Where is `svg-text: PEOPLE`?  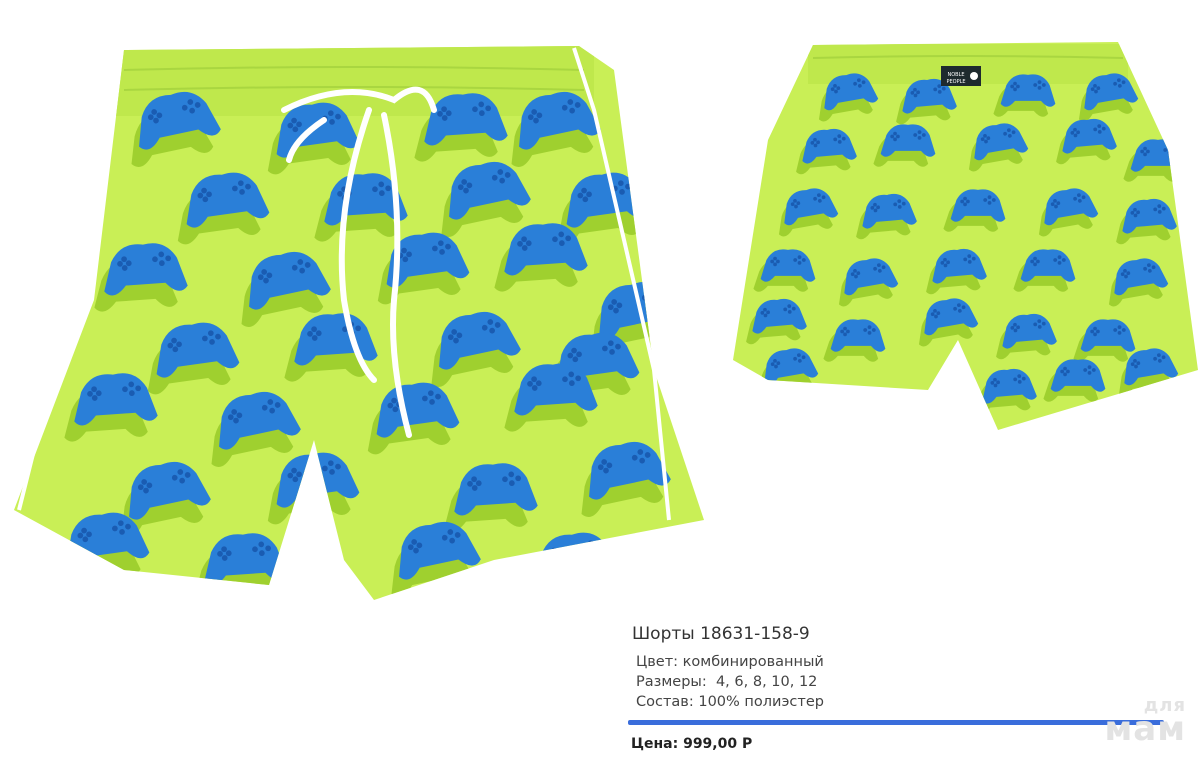 svg-text: PEOPLE is located at coordinates (955, 82).